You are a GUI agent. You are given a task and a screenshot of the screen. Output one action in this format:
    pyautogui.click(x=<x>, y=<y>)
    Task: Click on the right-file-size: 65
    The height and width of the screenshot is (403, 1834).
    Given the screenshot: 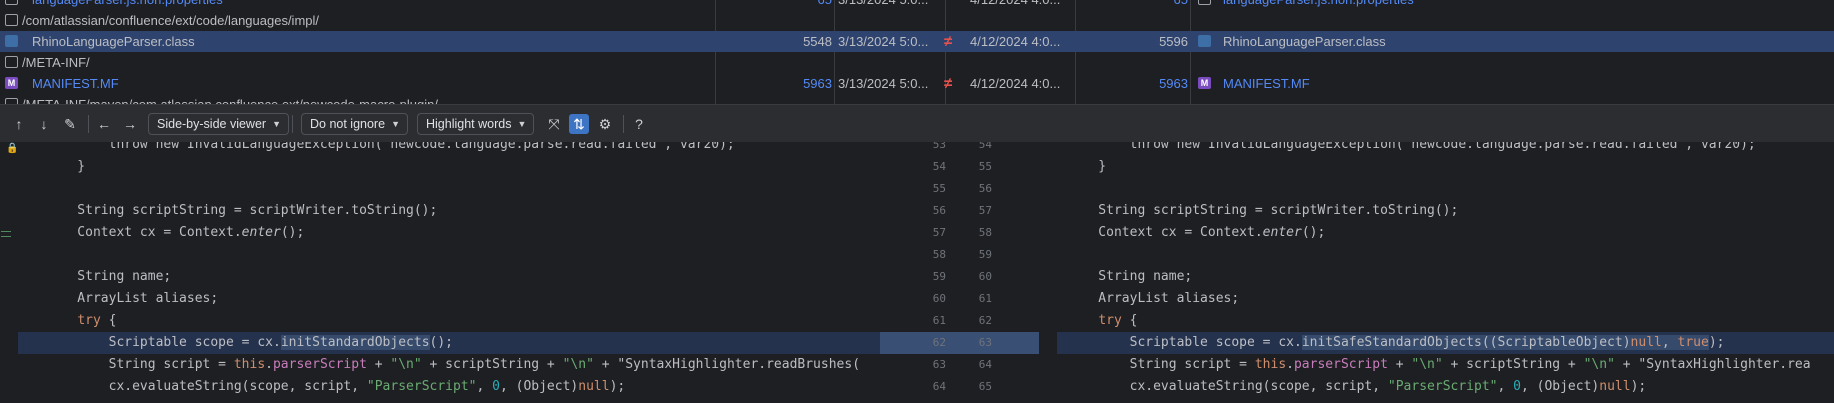 What is the action you would take?
    pyautogui.click(x=1181, y=5)
    